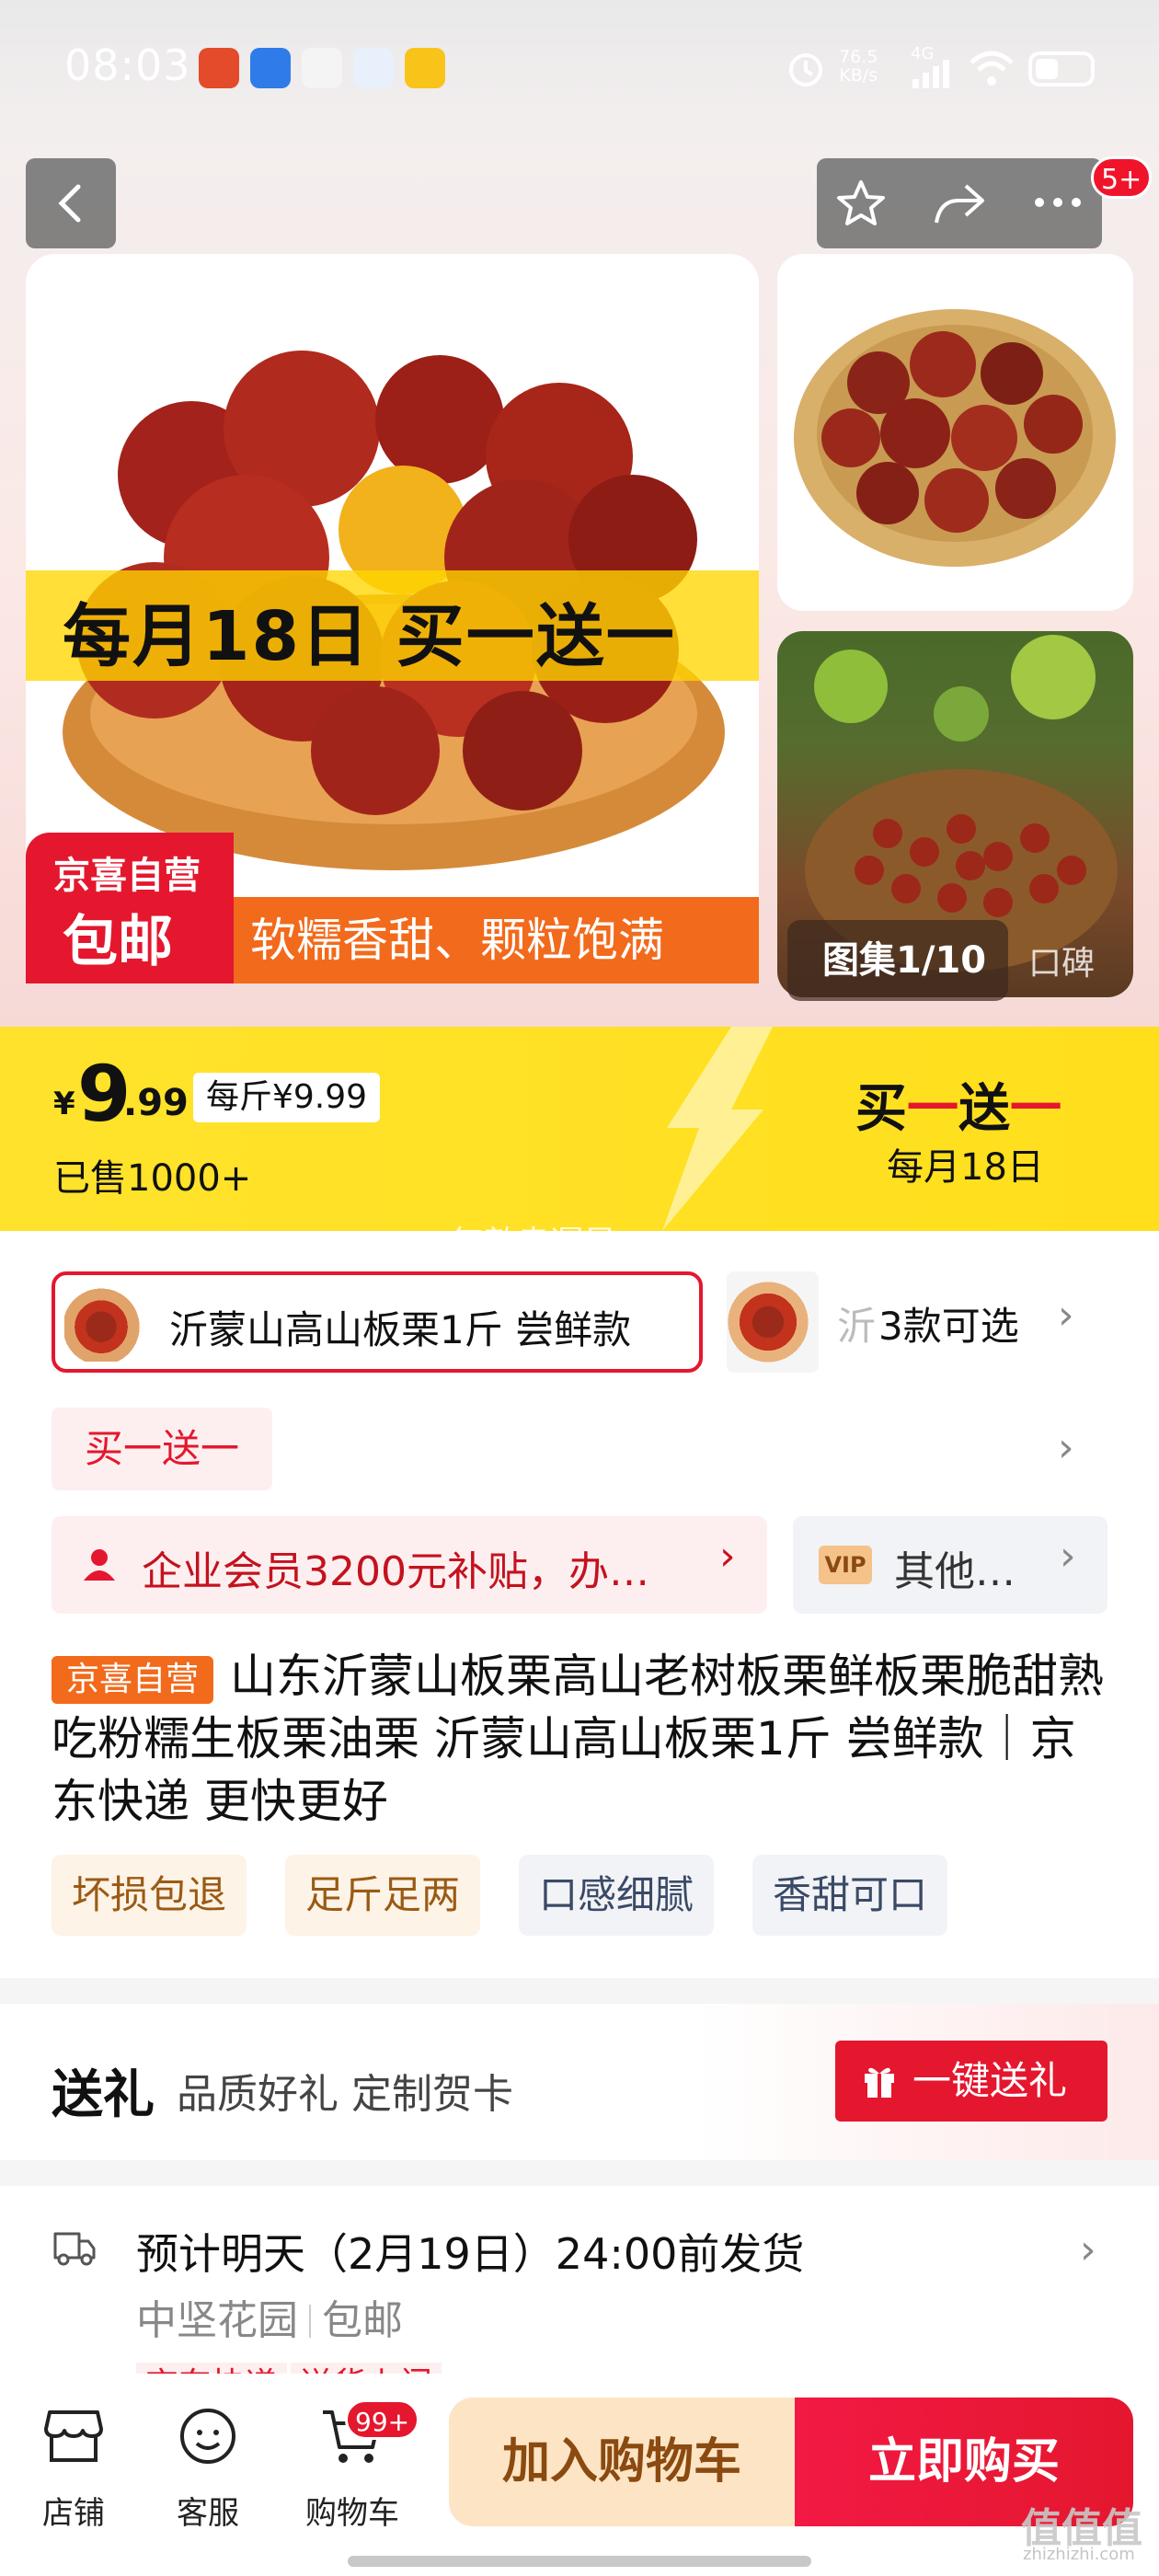  I want to click on bogo-date: 每月18日, so click(965, 1167).